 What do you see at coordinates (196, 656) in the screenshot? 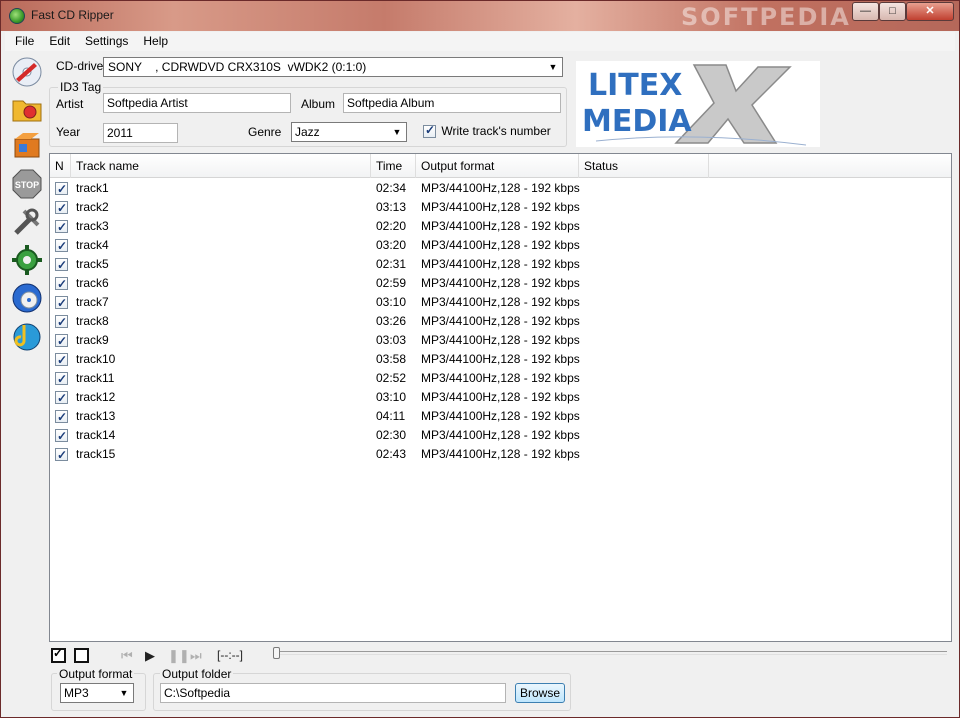
I see `next-icon: ⏭` at bounding box center [196, 656].